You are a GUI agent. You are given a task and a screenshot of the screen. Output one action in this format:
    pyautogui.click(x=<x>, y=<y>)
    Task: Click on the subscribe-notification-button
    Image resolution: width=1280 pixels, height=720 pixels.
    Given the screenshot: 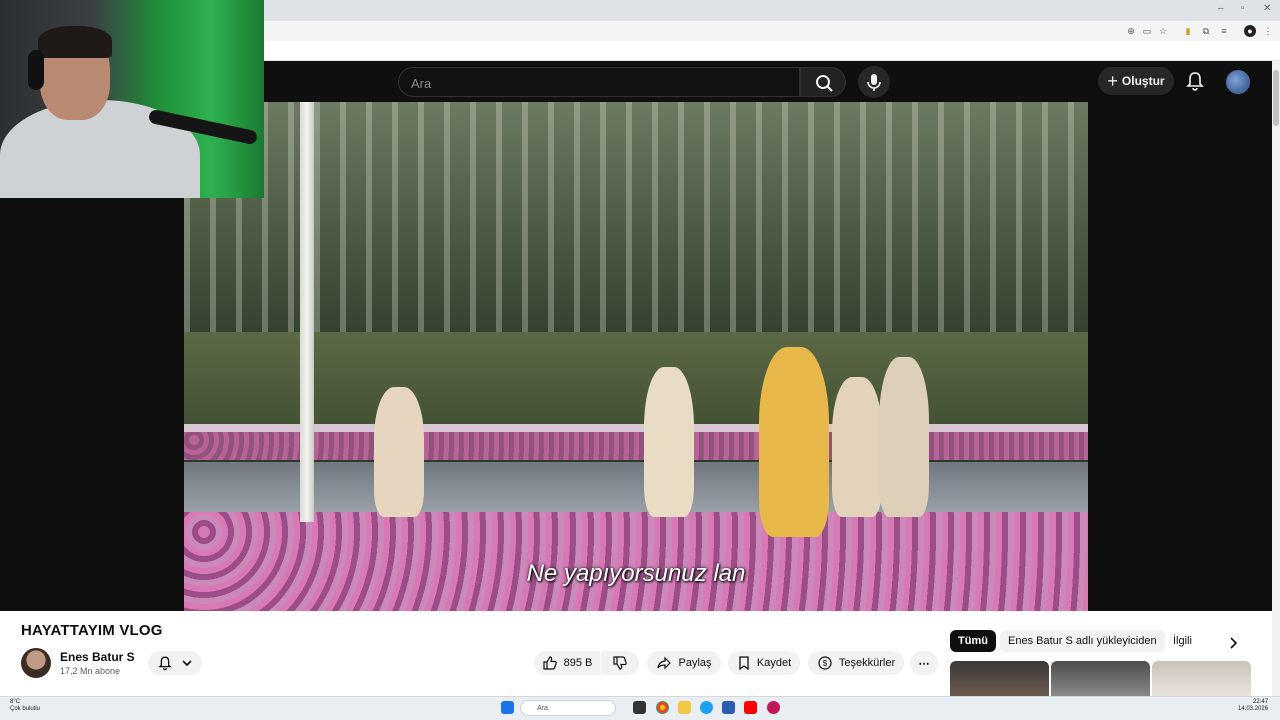 What is the action you would take?
    pyautogui.click(x=175, y=663)
    